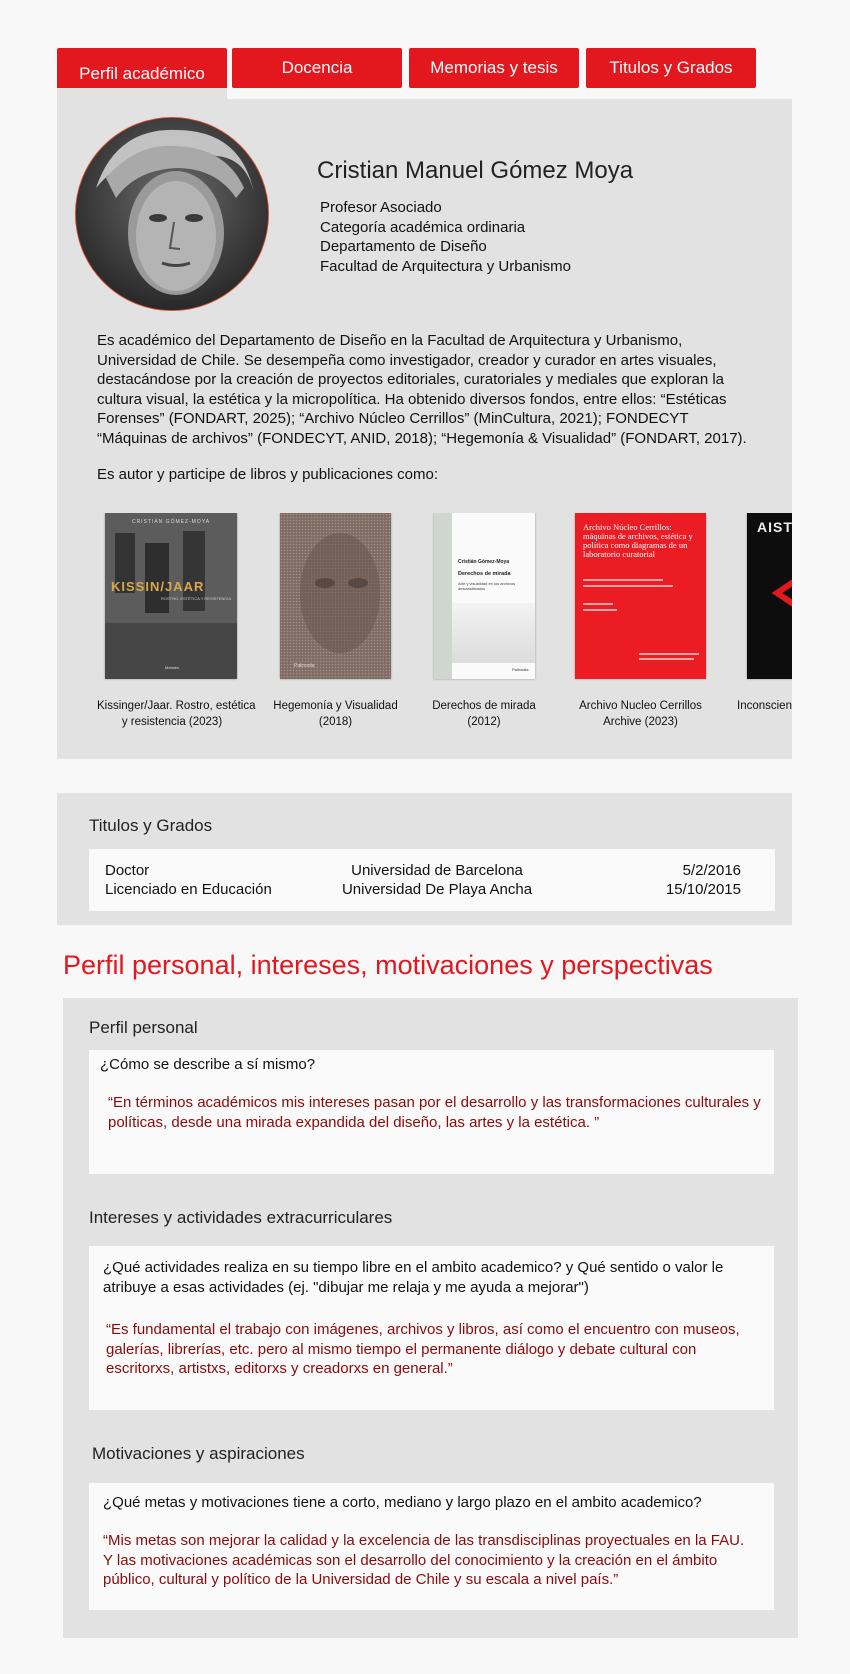 The width and height of the screenshot is (850, 1674). Describe the element at coordinates (764, 706) in the screenshot. I see `book-caption: Inconsciente` at that location.